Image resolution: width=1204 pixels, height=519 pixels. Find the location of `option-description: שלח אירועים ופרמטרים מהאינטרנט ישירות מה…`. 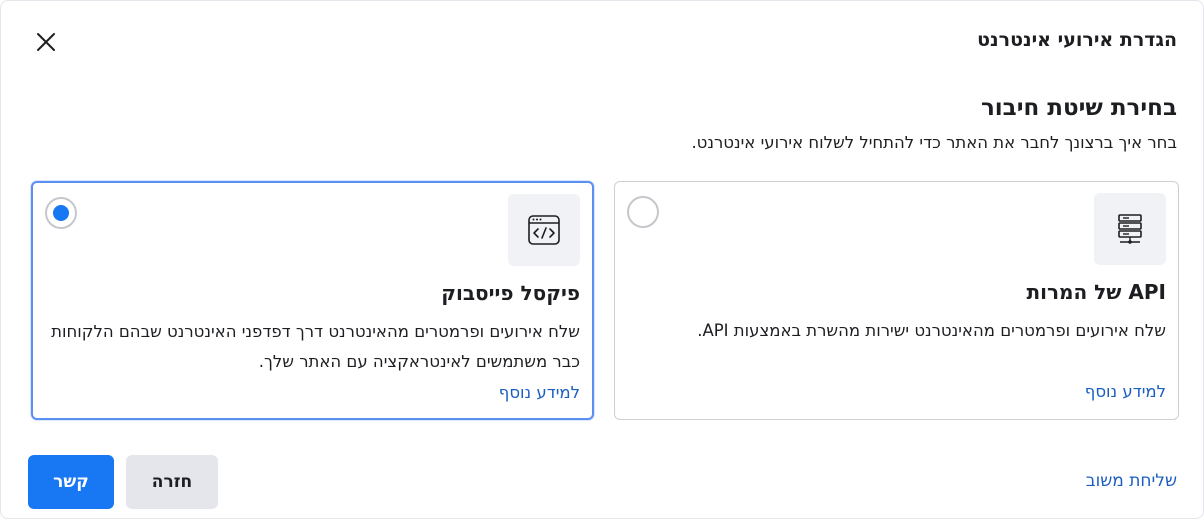

option-description: שלח אירועים ופרמטרים מהאינטרנט ישירות מה… is located at coordinates (931, 330).